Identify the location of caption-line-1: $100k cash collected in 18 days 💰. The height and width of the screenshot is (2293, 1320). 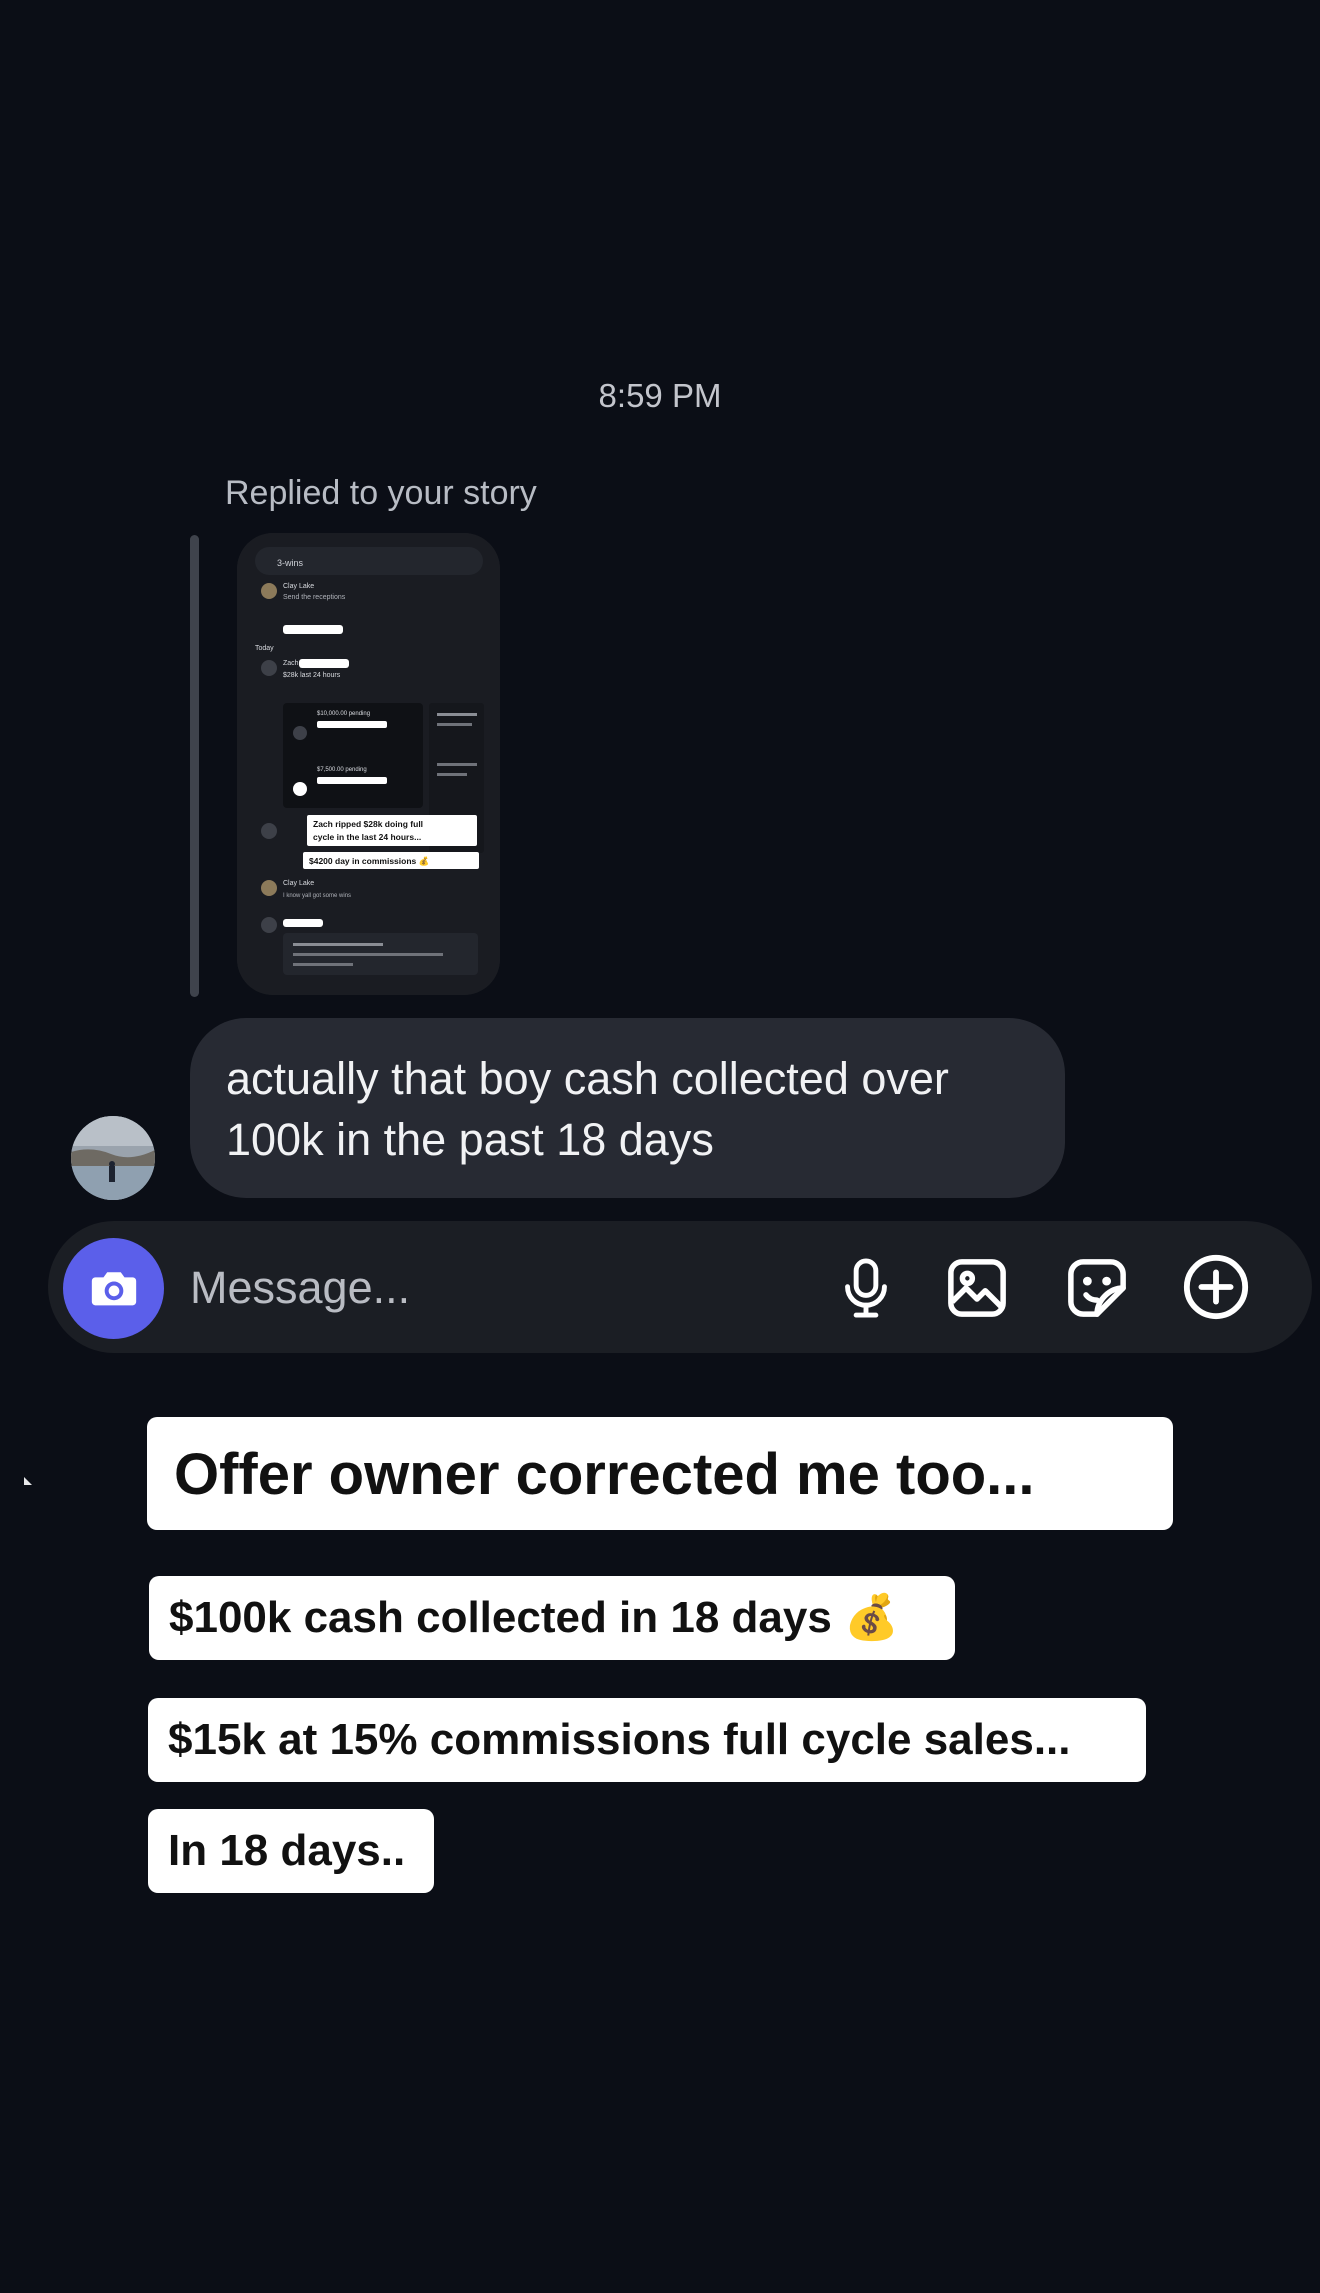
(552, 1618).